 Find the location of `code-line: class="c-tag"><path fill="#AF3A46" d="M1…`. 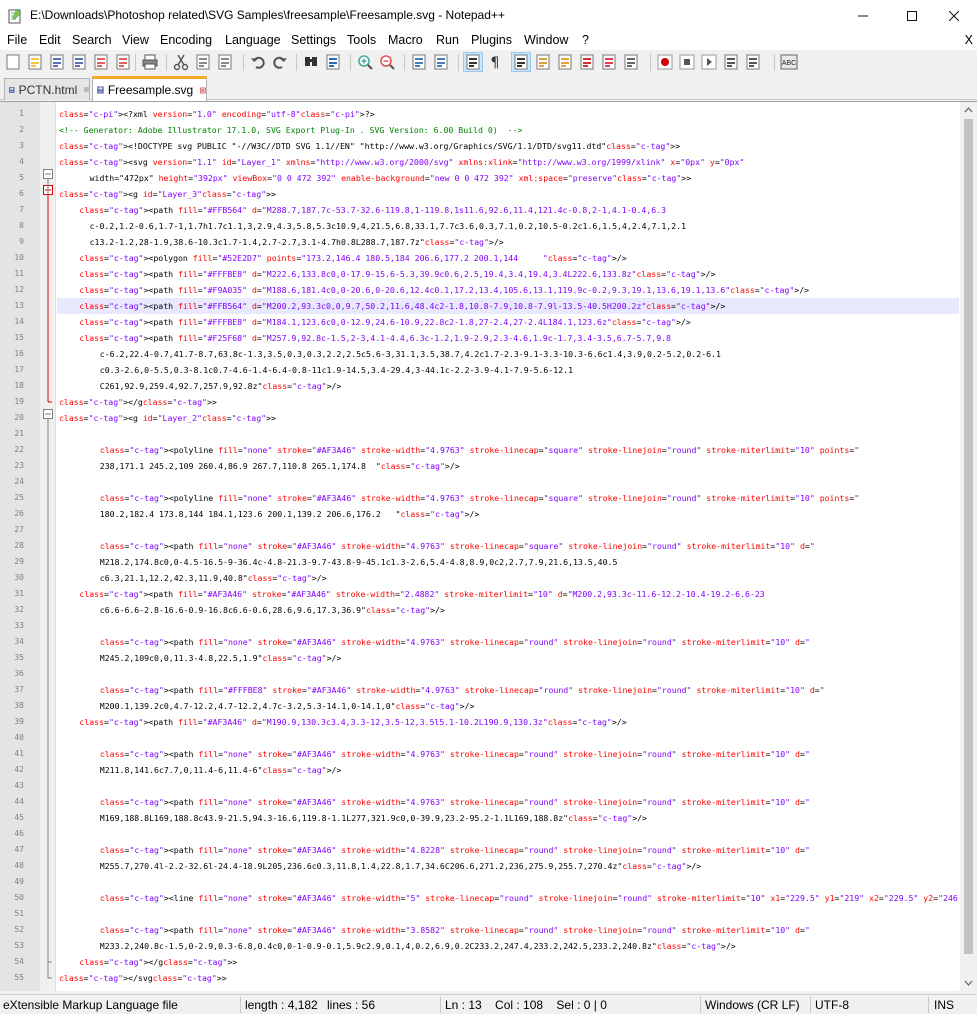

code-line: class="c-tag"><path fill="#AF3A46" d="M1… is located at coordinates (508, 722).